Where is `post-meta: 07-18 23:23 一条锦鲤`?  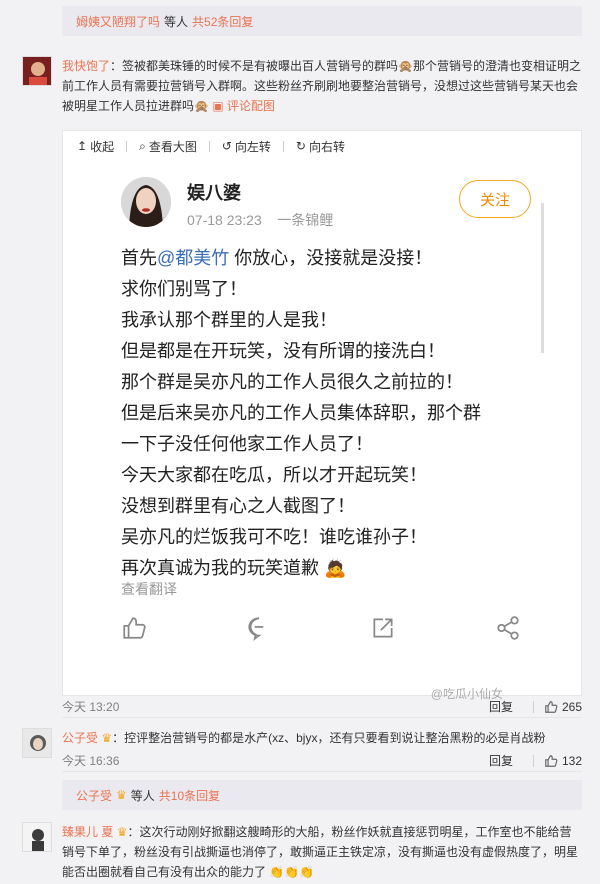
post-meta: 07-18 23:23 一条锦鲤 is located at coordinates (260, 220).